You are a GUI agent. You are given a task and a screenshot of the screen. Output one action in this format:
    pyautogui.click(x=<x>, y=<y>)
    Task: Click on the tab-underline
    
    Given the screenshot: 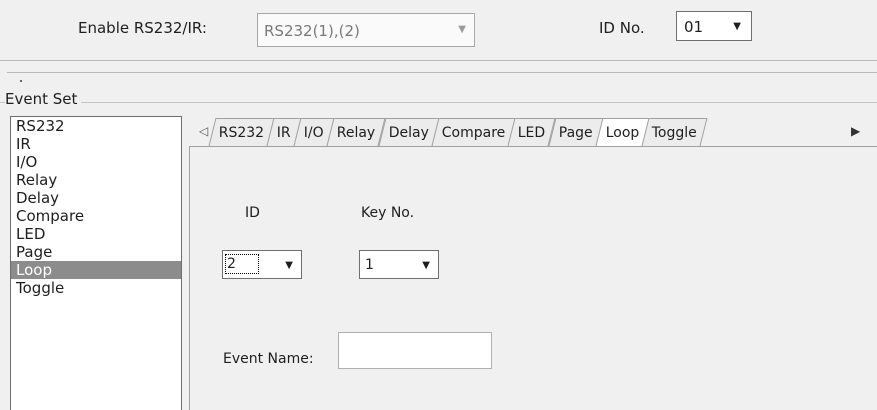 What is the action you would take?
    pyautogui.click(x=533, y=146)
    